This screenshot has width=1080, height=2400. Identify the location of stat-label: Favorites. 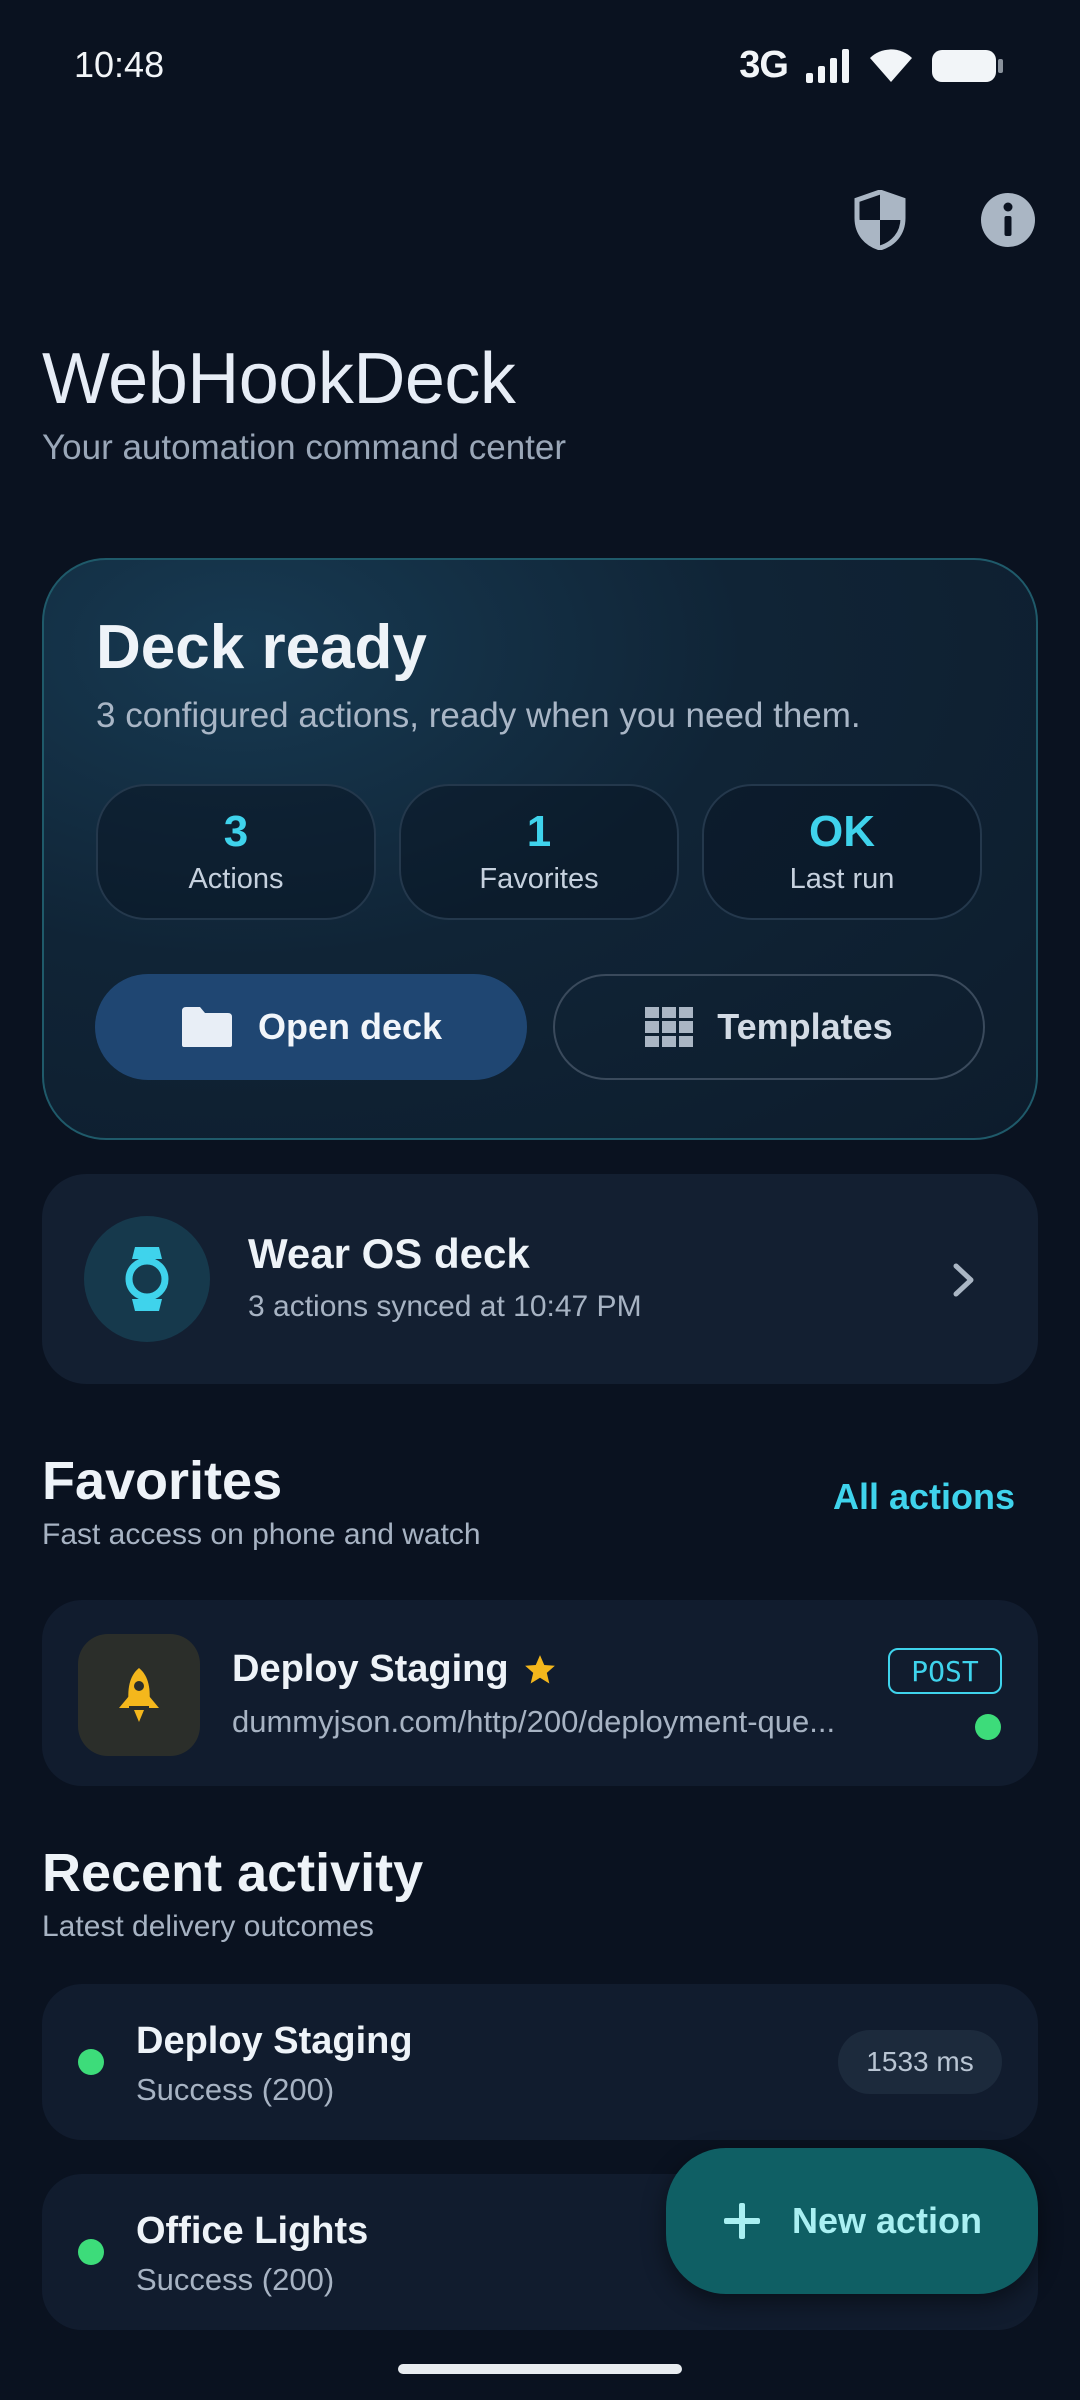
(539, 878).